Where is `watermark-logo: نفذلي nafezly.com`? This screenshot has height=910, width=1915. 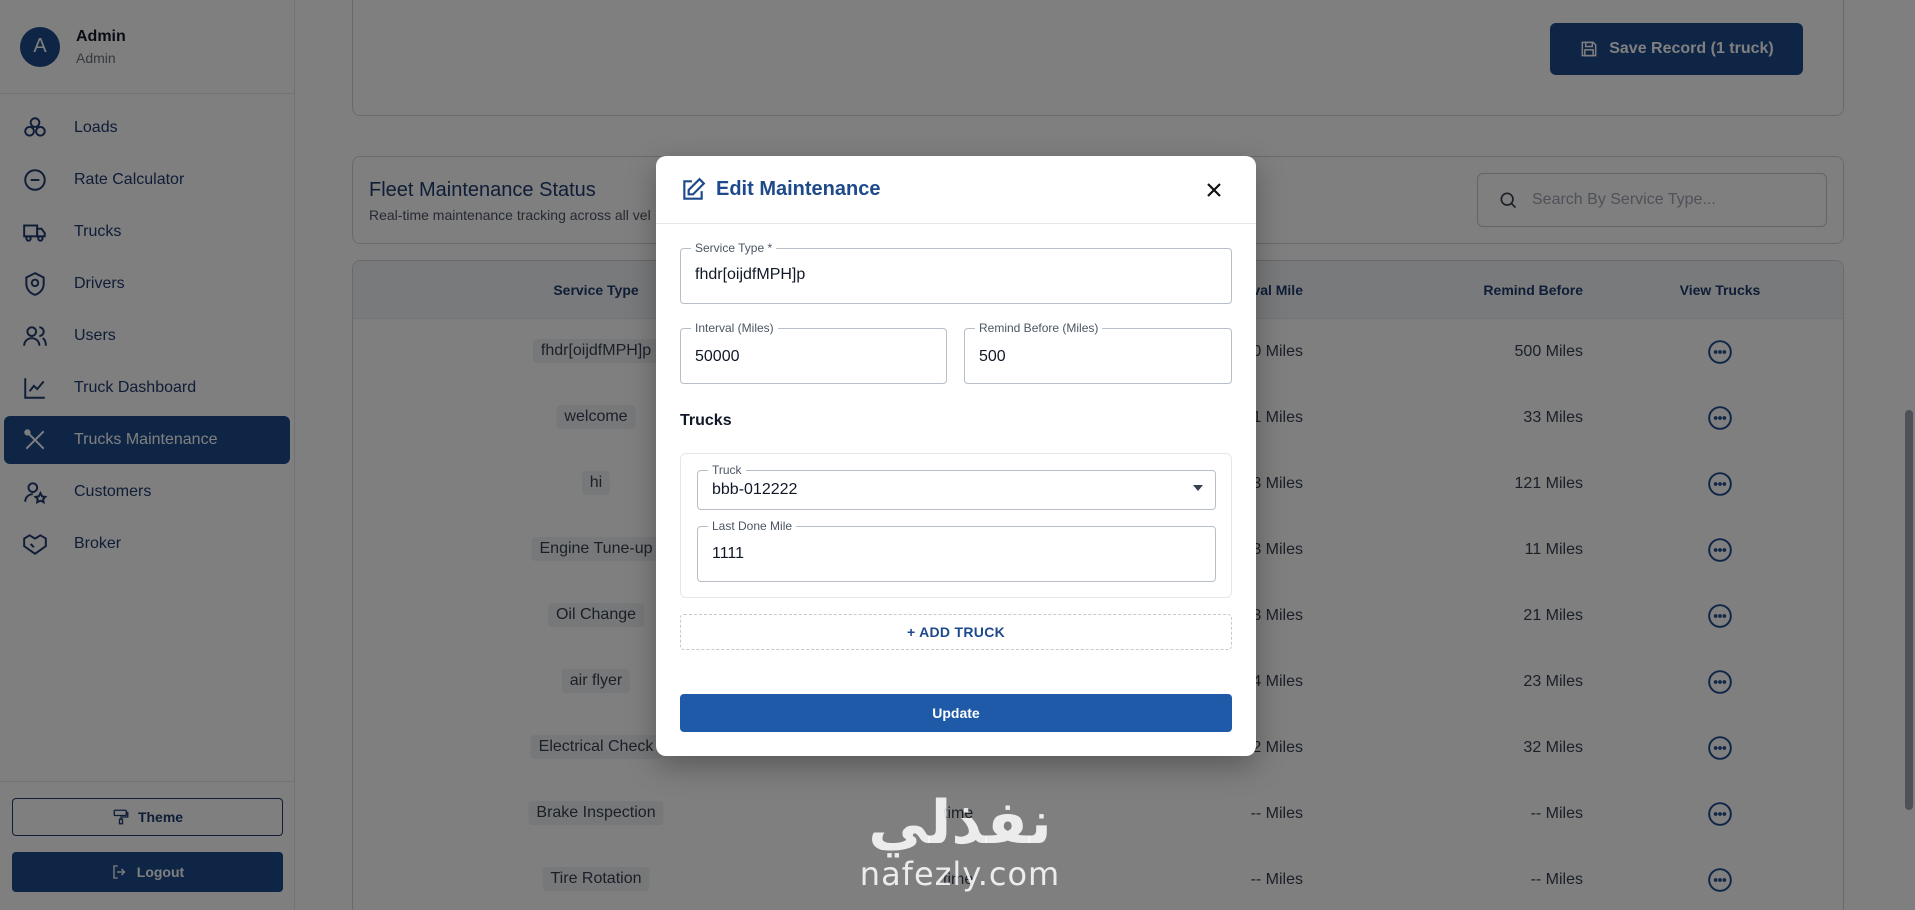
watermark-logo: نفذلي nafezly.com is located at coordinates (960, 841).